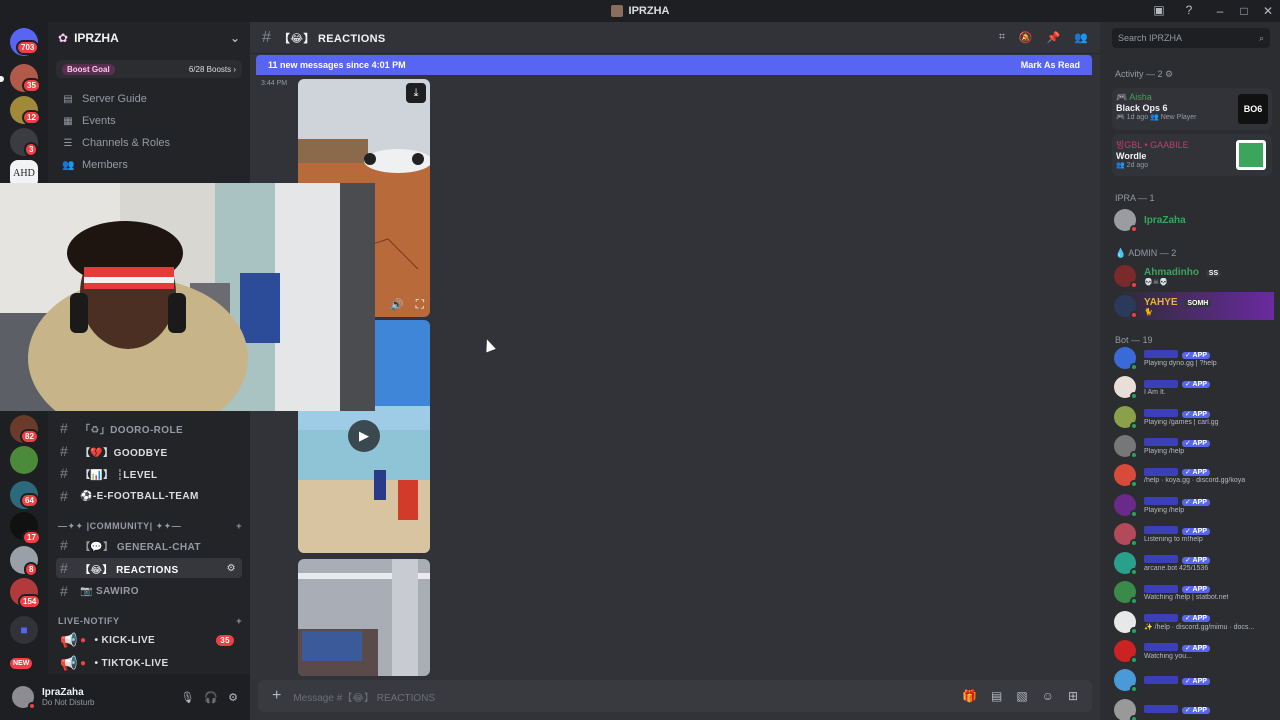 The width and height of the screenshot is (1280, 720). I want to click on channel-level: # 【📊】 ┆LEVEL, so click(149, 473).